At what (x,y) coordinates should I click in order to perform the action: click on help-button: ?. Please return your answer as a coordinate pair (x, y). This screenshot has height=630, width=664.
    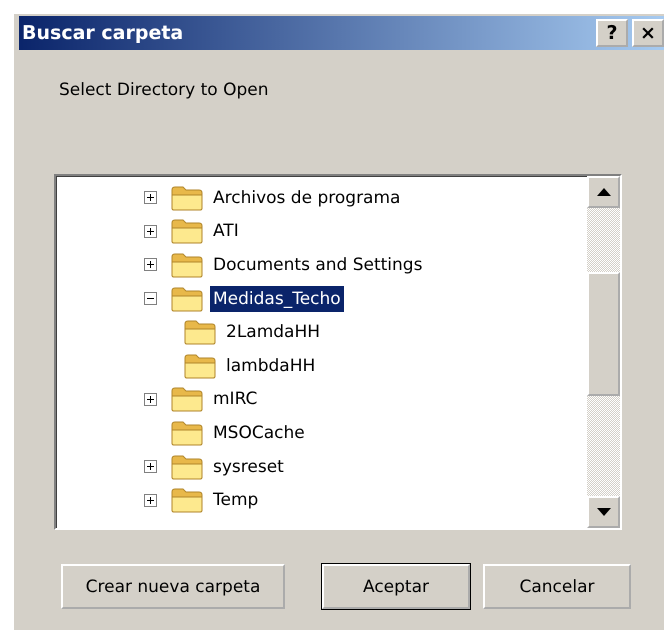
    Looking at the image, I should click on (612, 33).